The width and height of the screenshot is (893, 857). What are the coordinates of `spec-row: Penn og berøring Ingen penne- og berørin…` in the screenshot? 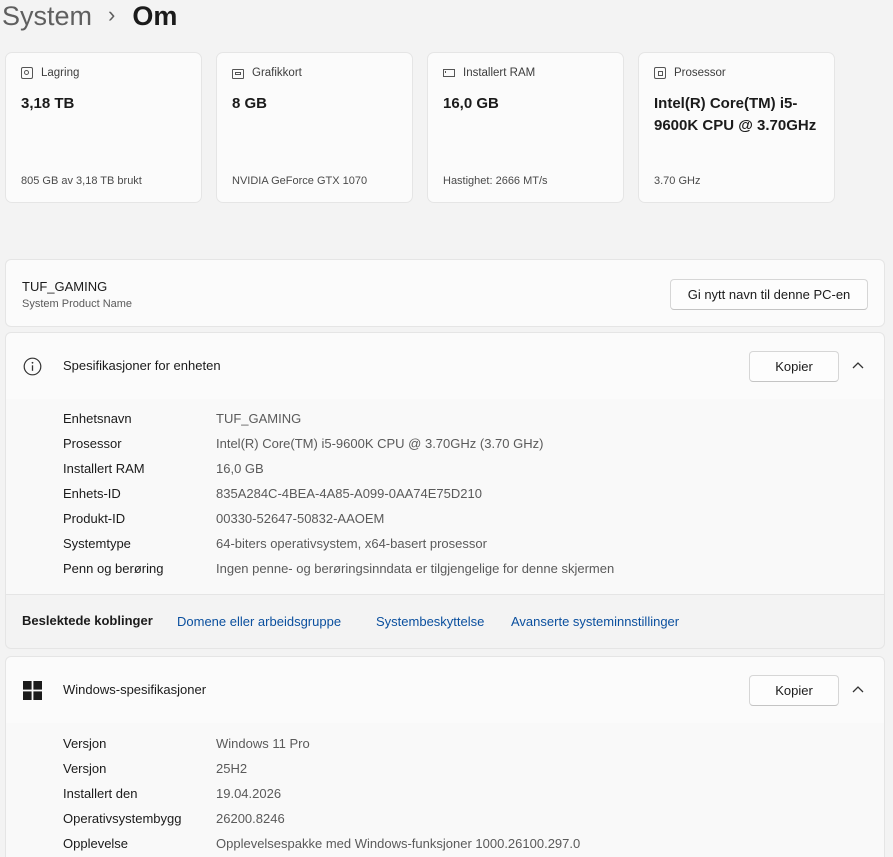 It's located at (338, 568).